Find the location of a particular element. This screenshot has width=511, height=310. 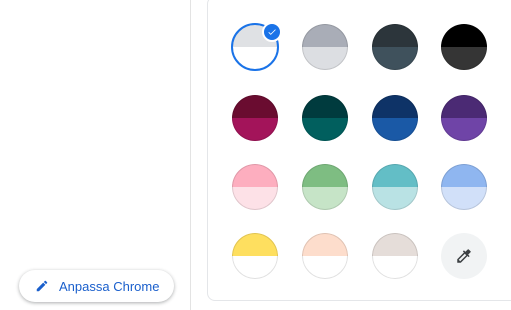

color-swatch-yellow is located at coordinates (255, 256).